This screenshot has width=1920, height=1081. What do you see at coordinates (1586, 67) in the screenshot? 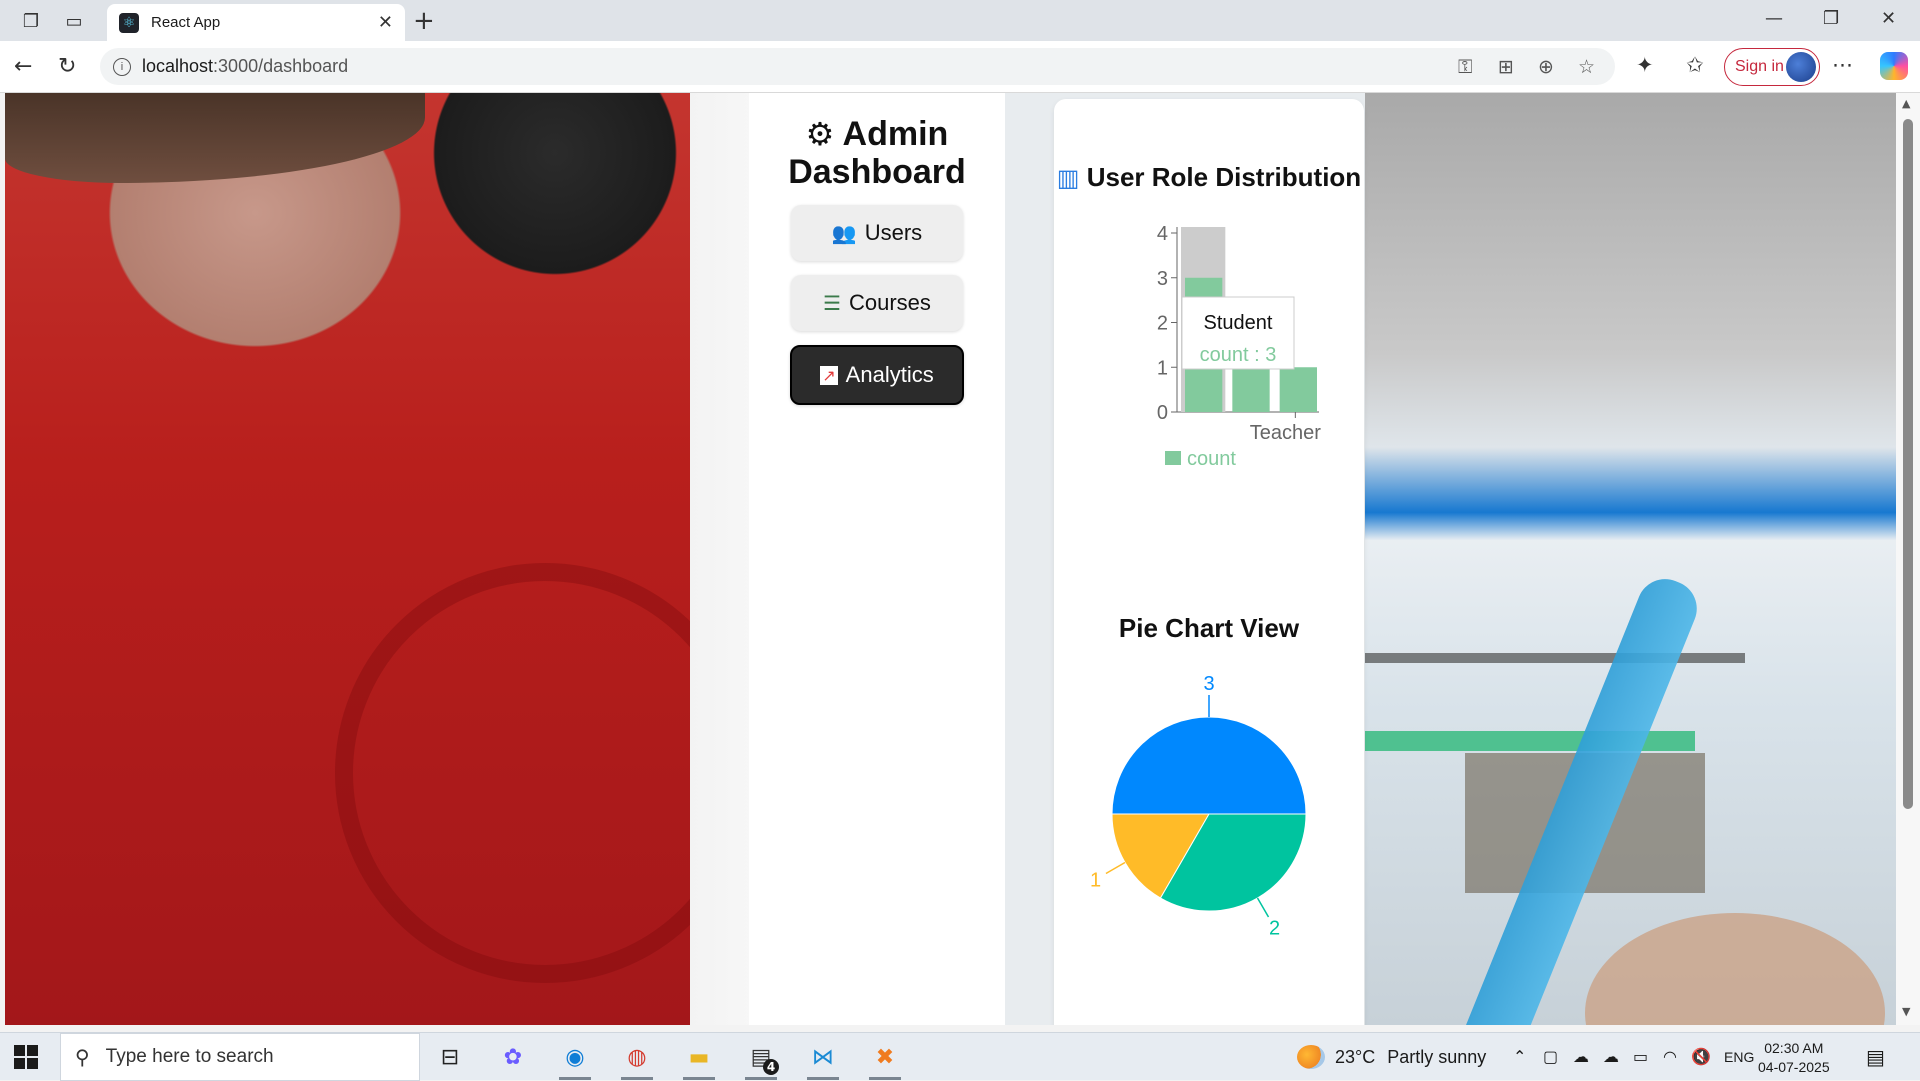
I see `favorite-star-icon: ☆` at bounding box center [1586, 67].